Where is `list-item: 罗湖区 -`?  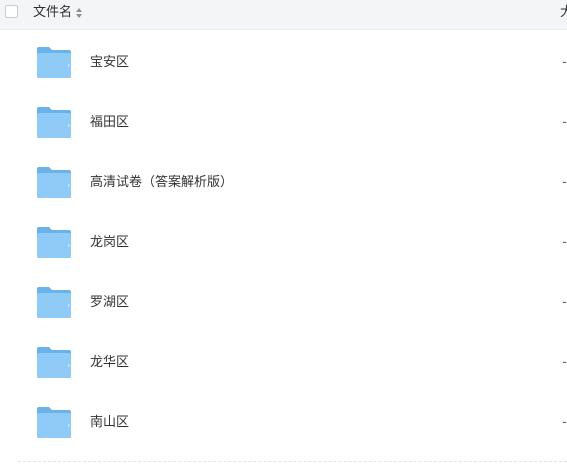 list-item: 罗湖区 - is located at coordinates (283, 303).